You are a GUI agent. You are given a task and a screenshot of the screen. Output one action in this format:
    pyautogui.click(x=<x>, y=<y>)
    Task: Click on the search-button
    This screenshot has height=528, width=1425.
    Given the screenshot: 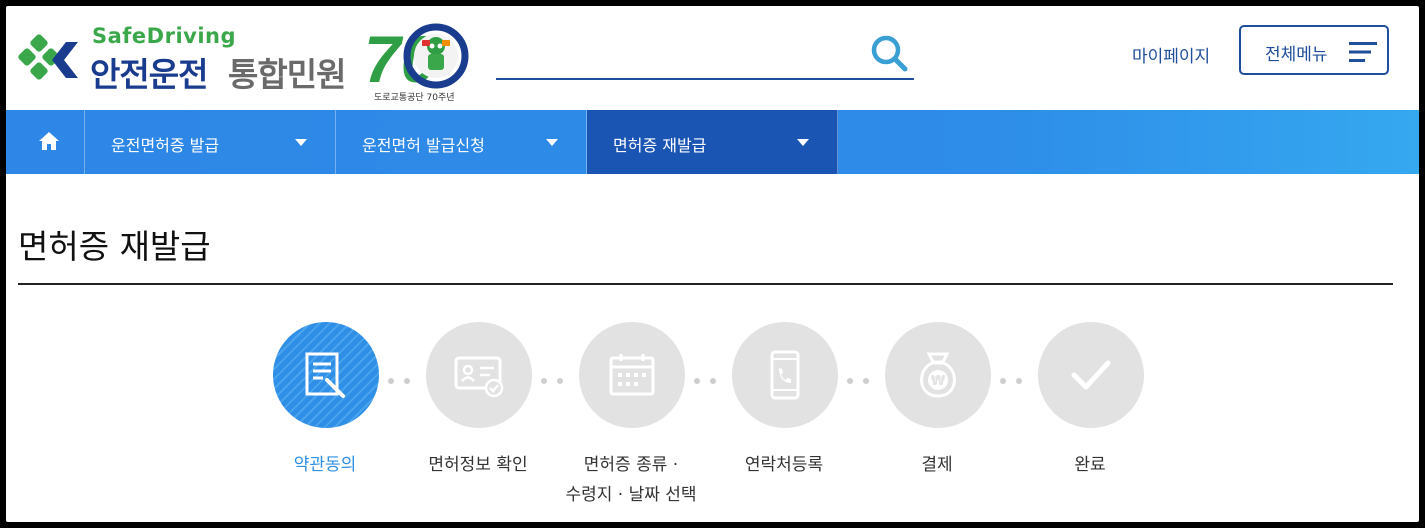 What is the action you would take?
    pyautogui.click(x=889, y=53)
    